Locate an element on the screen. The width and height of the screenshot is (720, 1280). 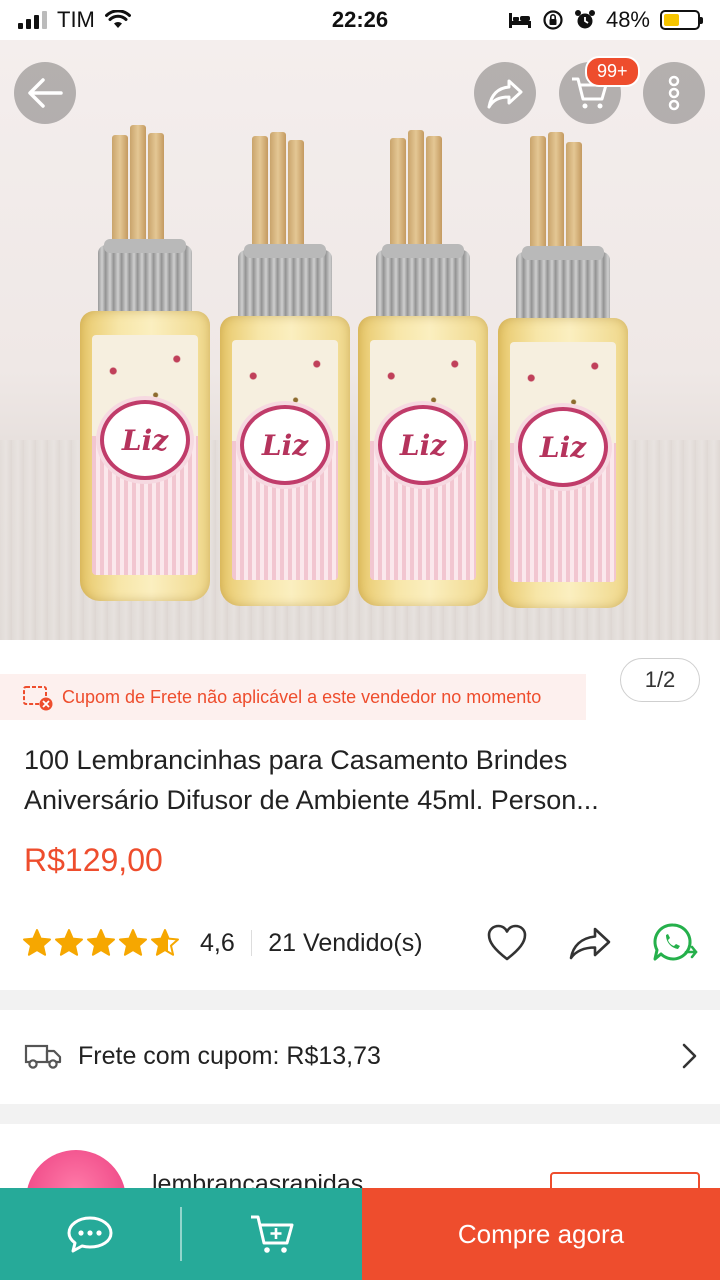
status-right: 48% is located at coordinates (605, 20).